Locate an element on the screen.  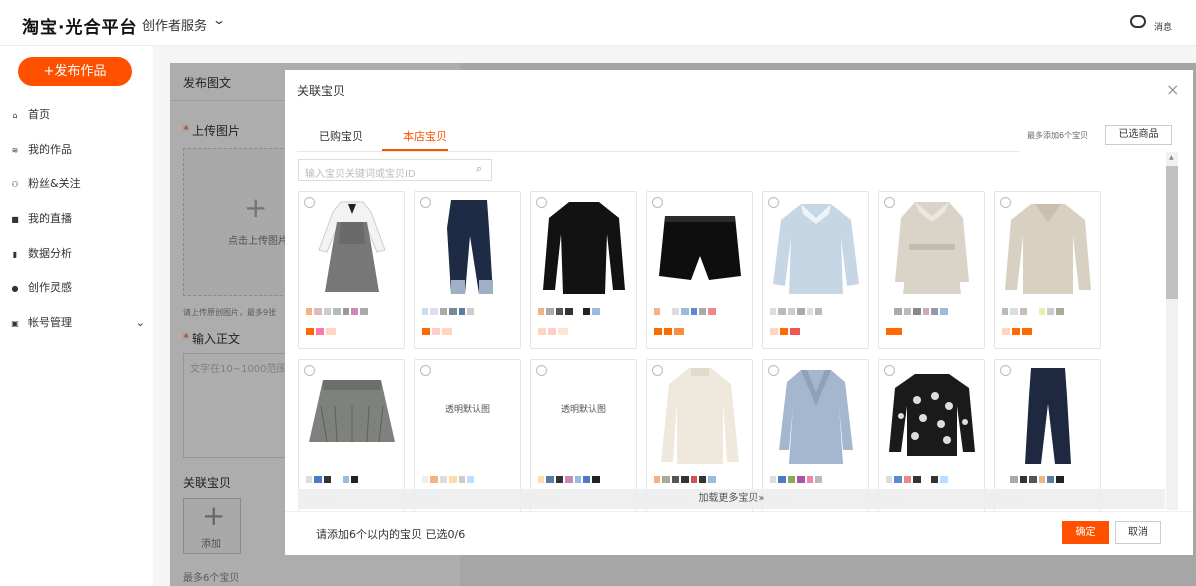
sidebar-item-label: 帐号管理 is located at coordinates (50, 322).